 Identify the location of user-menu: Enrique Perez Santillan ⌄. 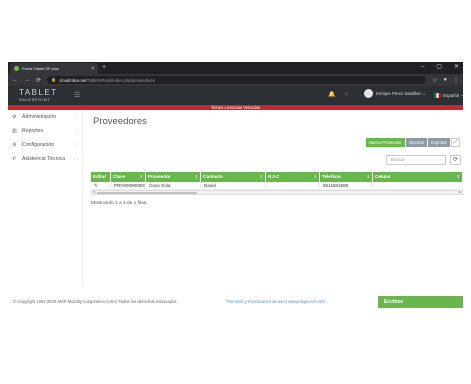
(395, 93).